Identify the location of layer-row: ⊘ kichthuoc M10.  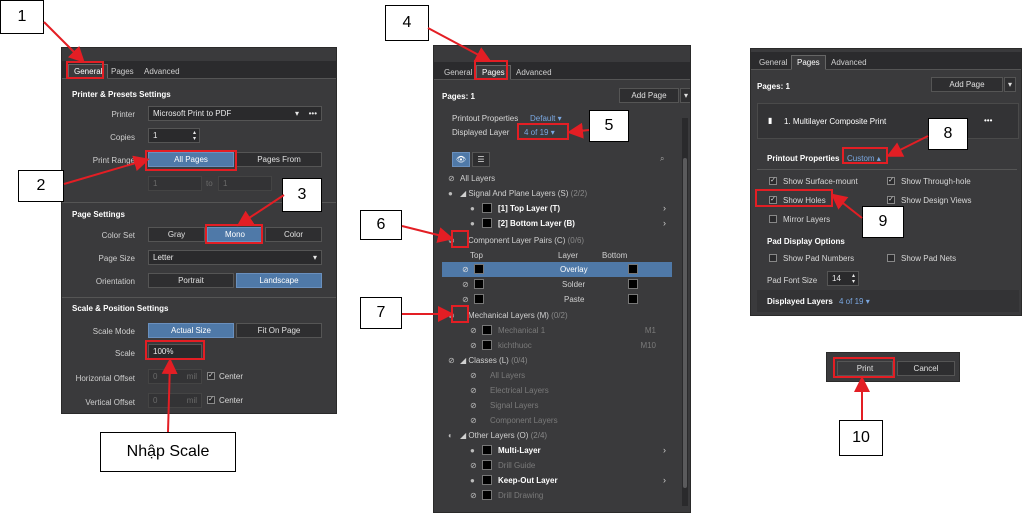
(557, 345).